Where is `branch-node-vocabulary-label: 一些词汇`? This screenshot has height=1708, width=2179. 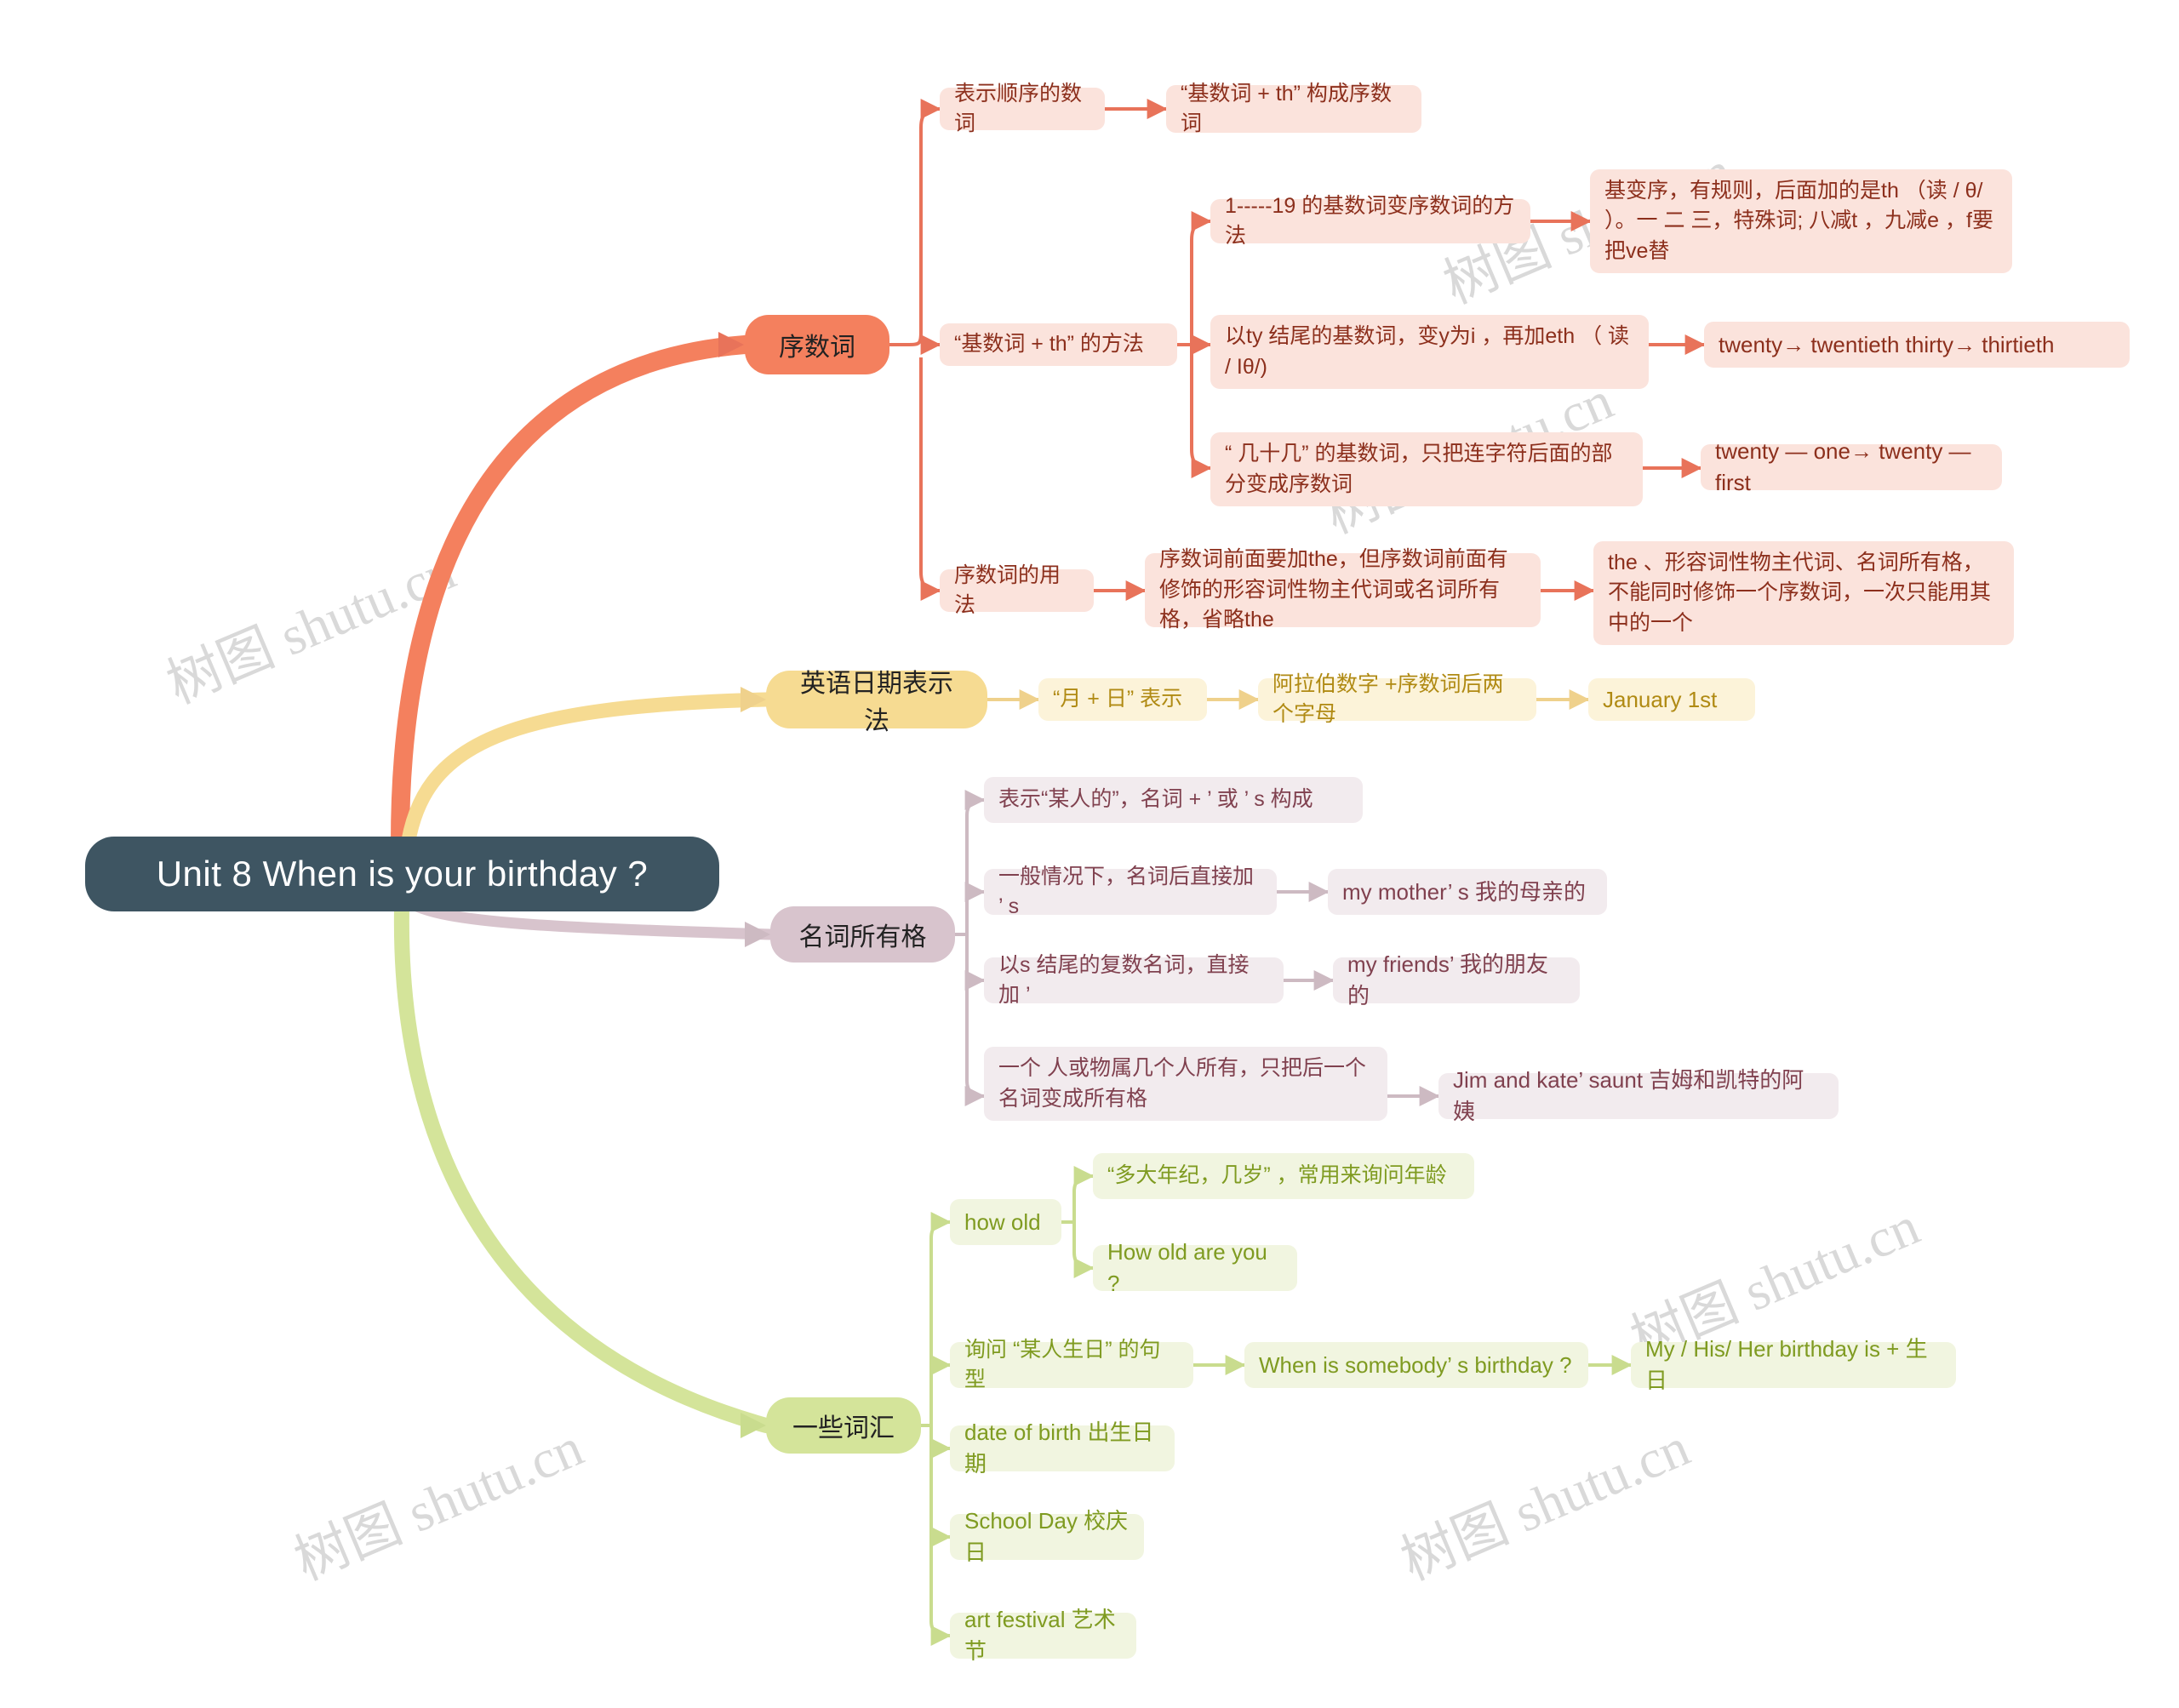
branch-node-vocabulary-label: 一些词汇 is located at coordinates (843, 1428).